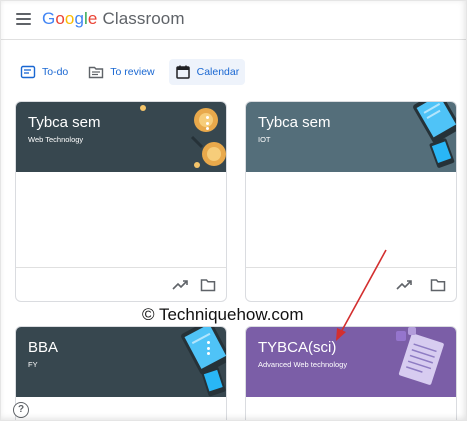 Image resolution: width=467 pixels, height=421 pixels. What do you see at coordinates (33, 364) in the screenshot?
I see `card-subtitle: FY` at bounding box center [33, 364].